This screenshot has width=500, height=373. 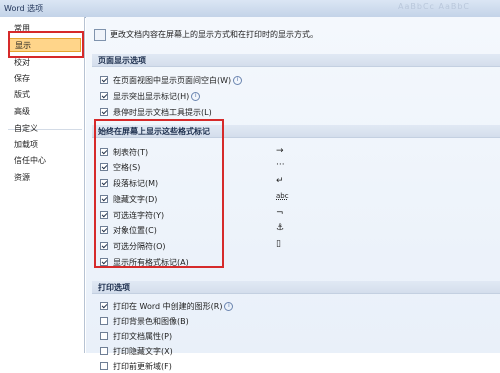 I want to click on anchor-icon: ⚓, so click(x=280, y=228).